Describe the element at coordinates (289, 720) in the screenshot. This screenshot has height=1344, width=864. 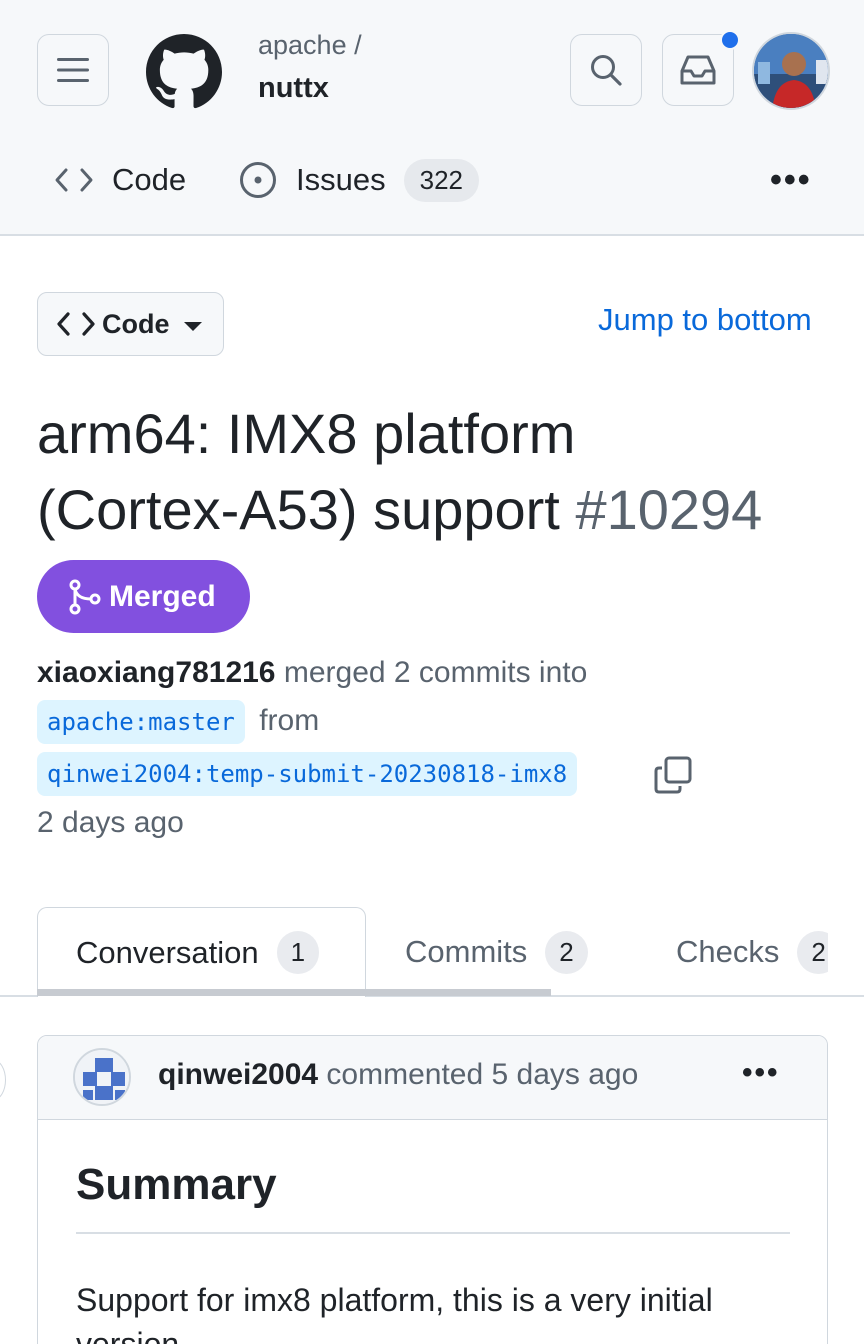
I see `from-text: from` at that location.